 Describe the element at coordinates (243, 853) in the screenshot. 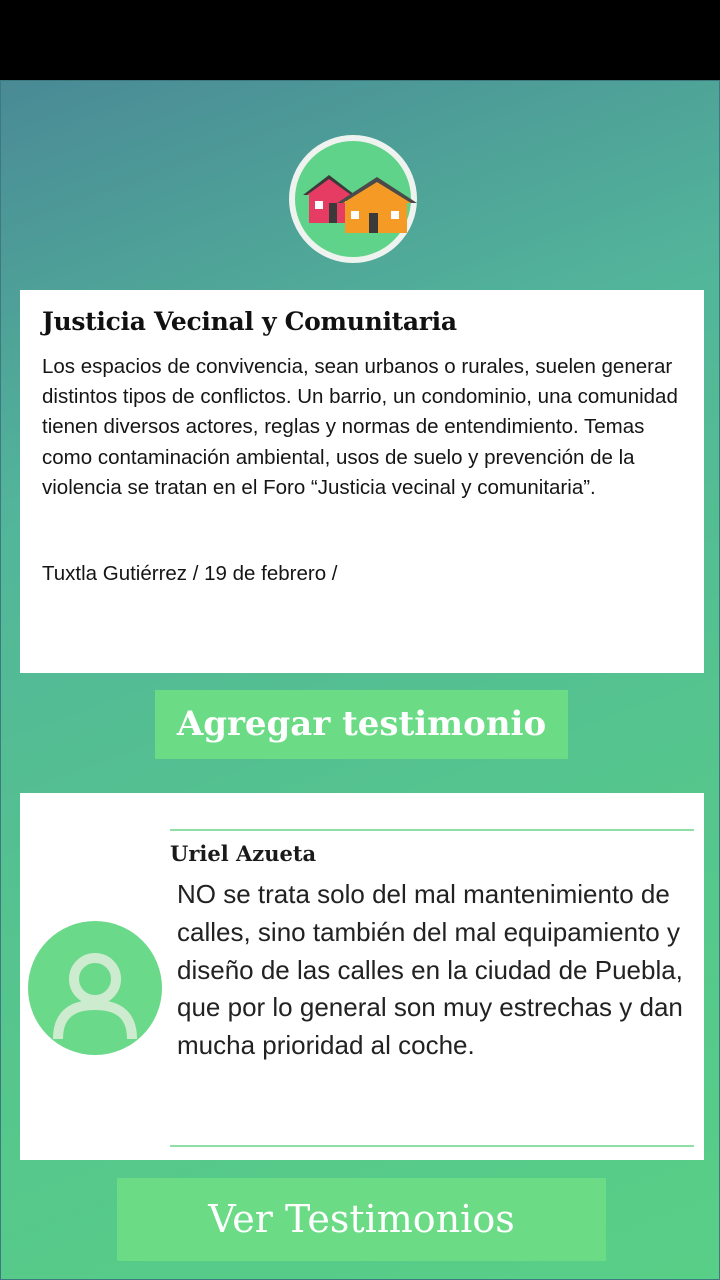

I see `testimony-author: Uriel Azueta` at that location.